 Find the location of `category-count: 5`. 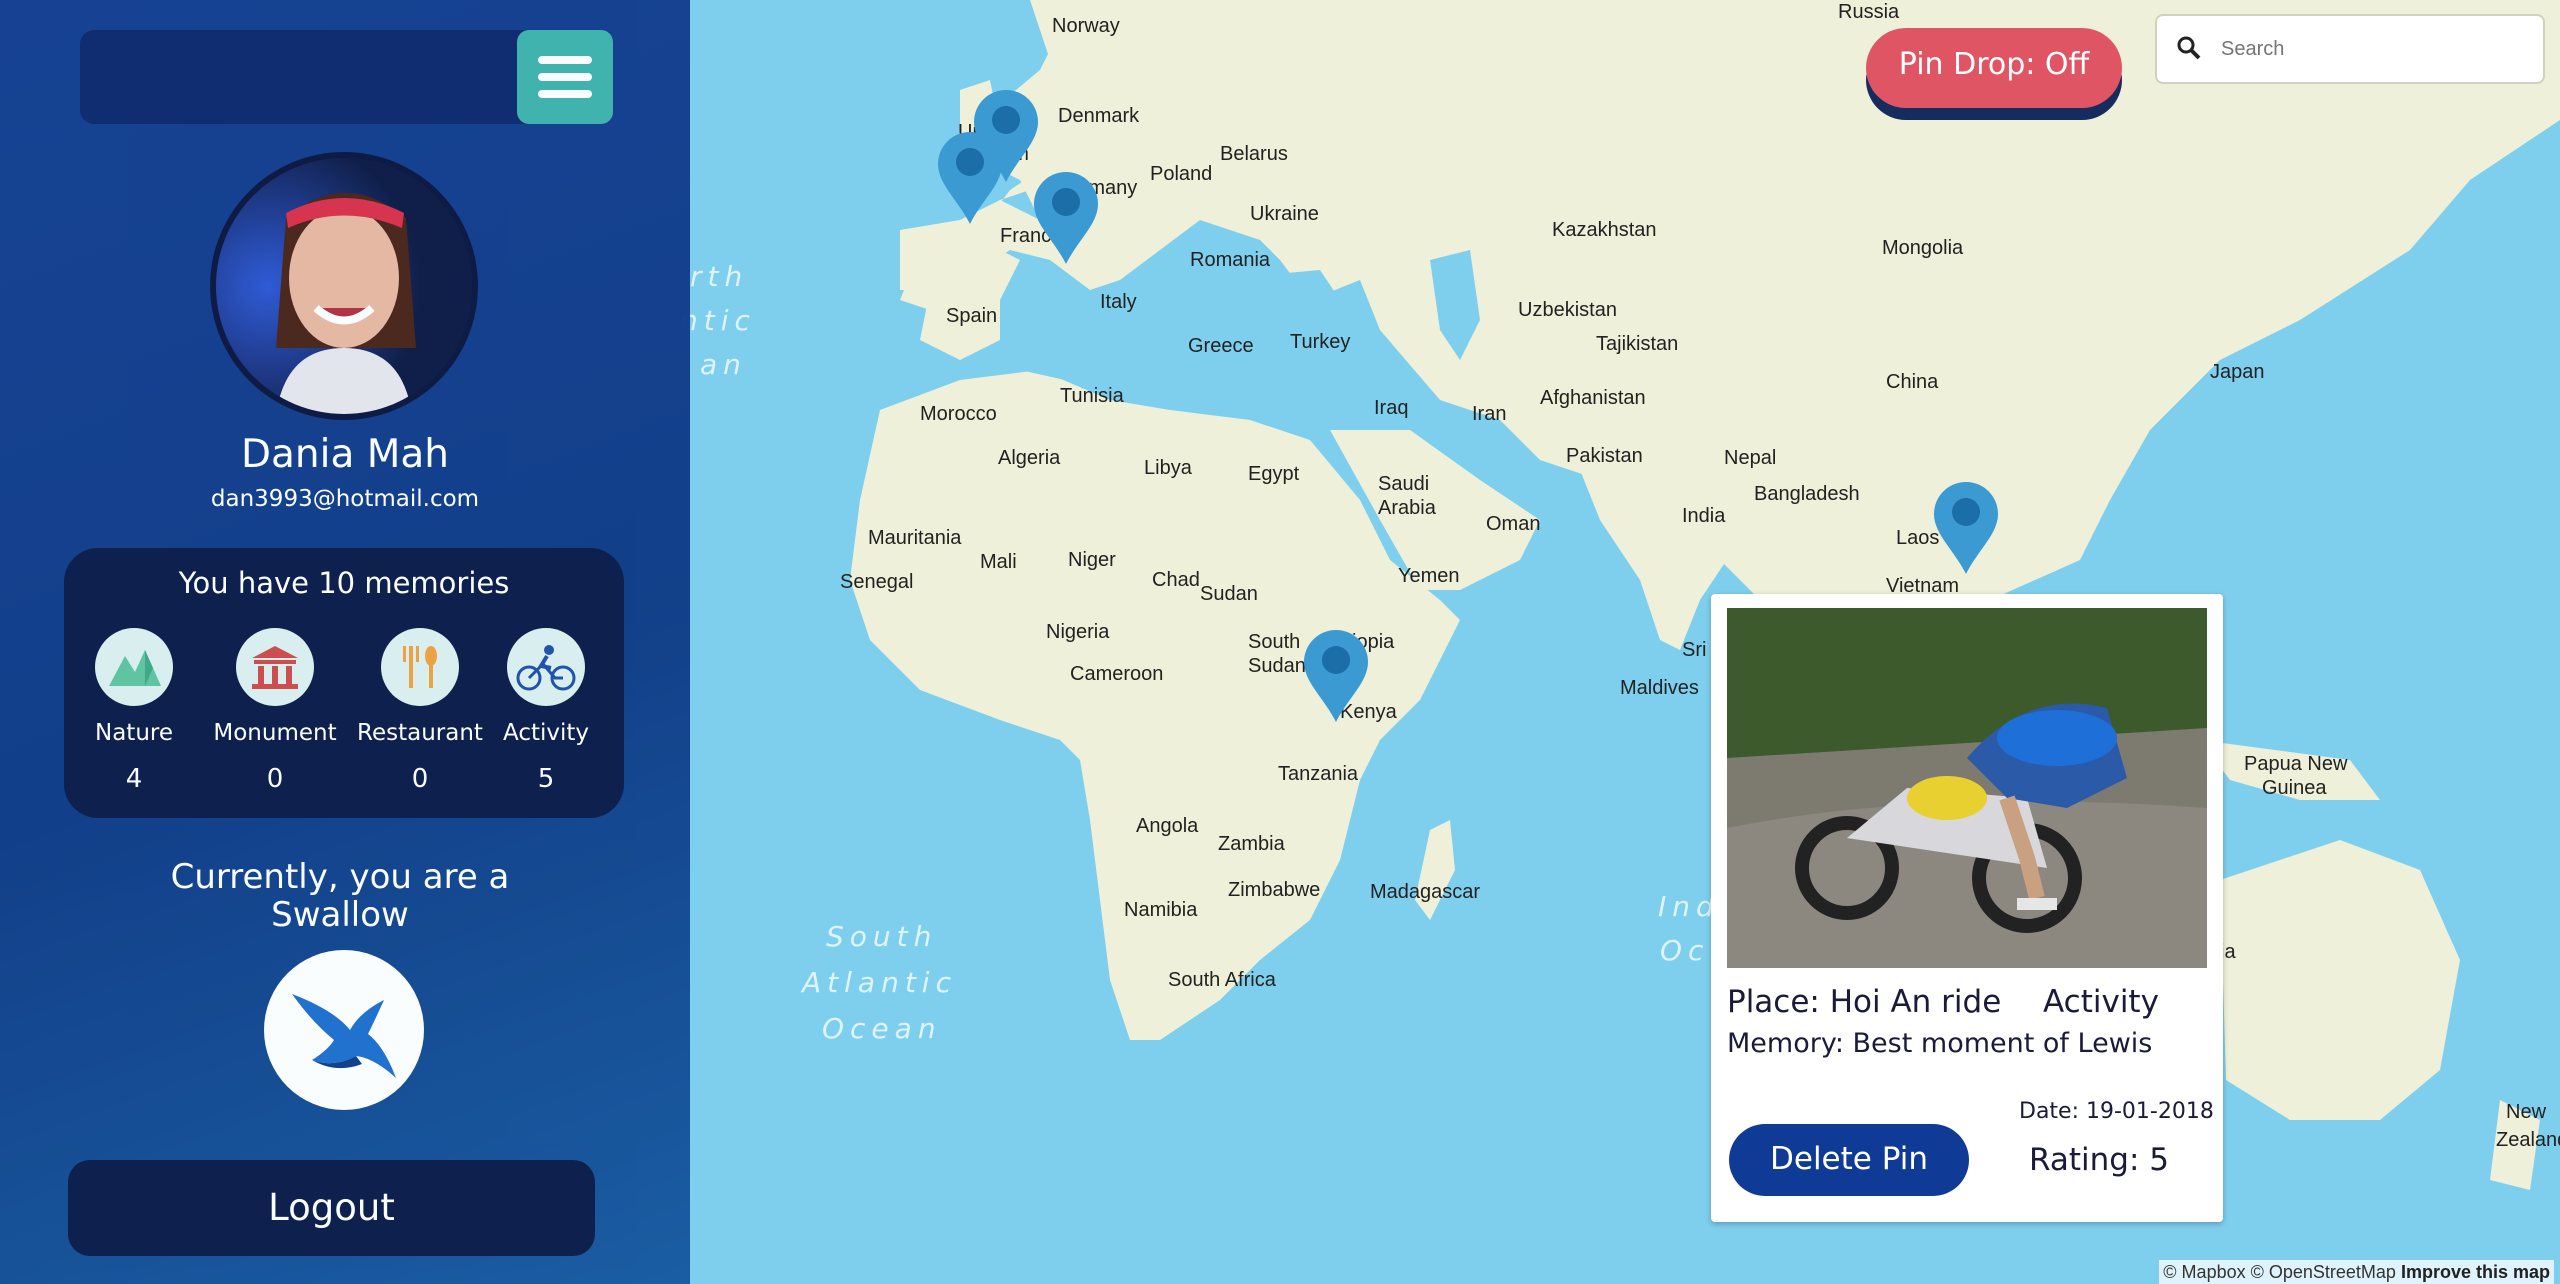

category-count: 5 is located at coordinates (546, 779).